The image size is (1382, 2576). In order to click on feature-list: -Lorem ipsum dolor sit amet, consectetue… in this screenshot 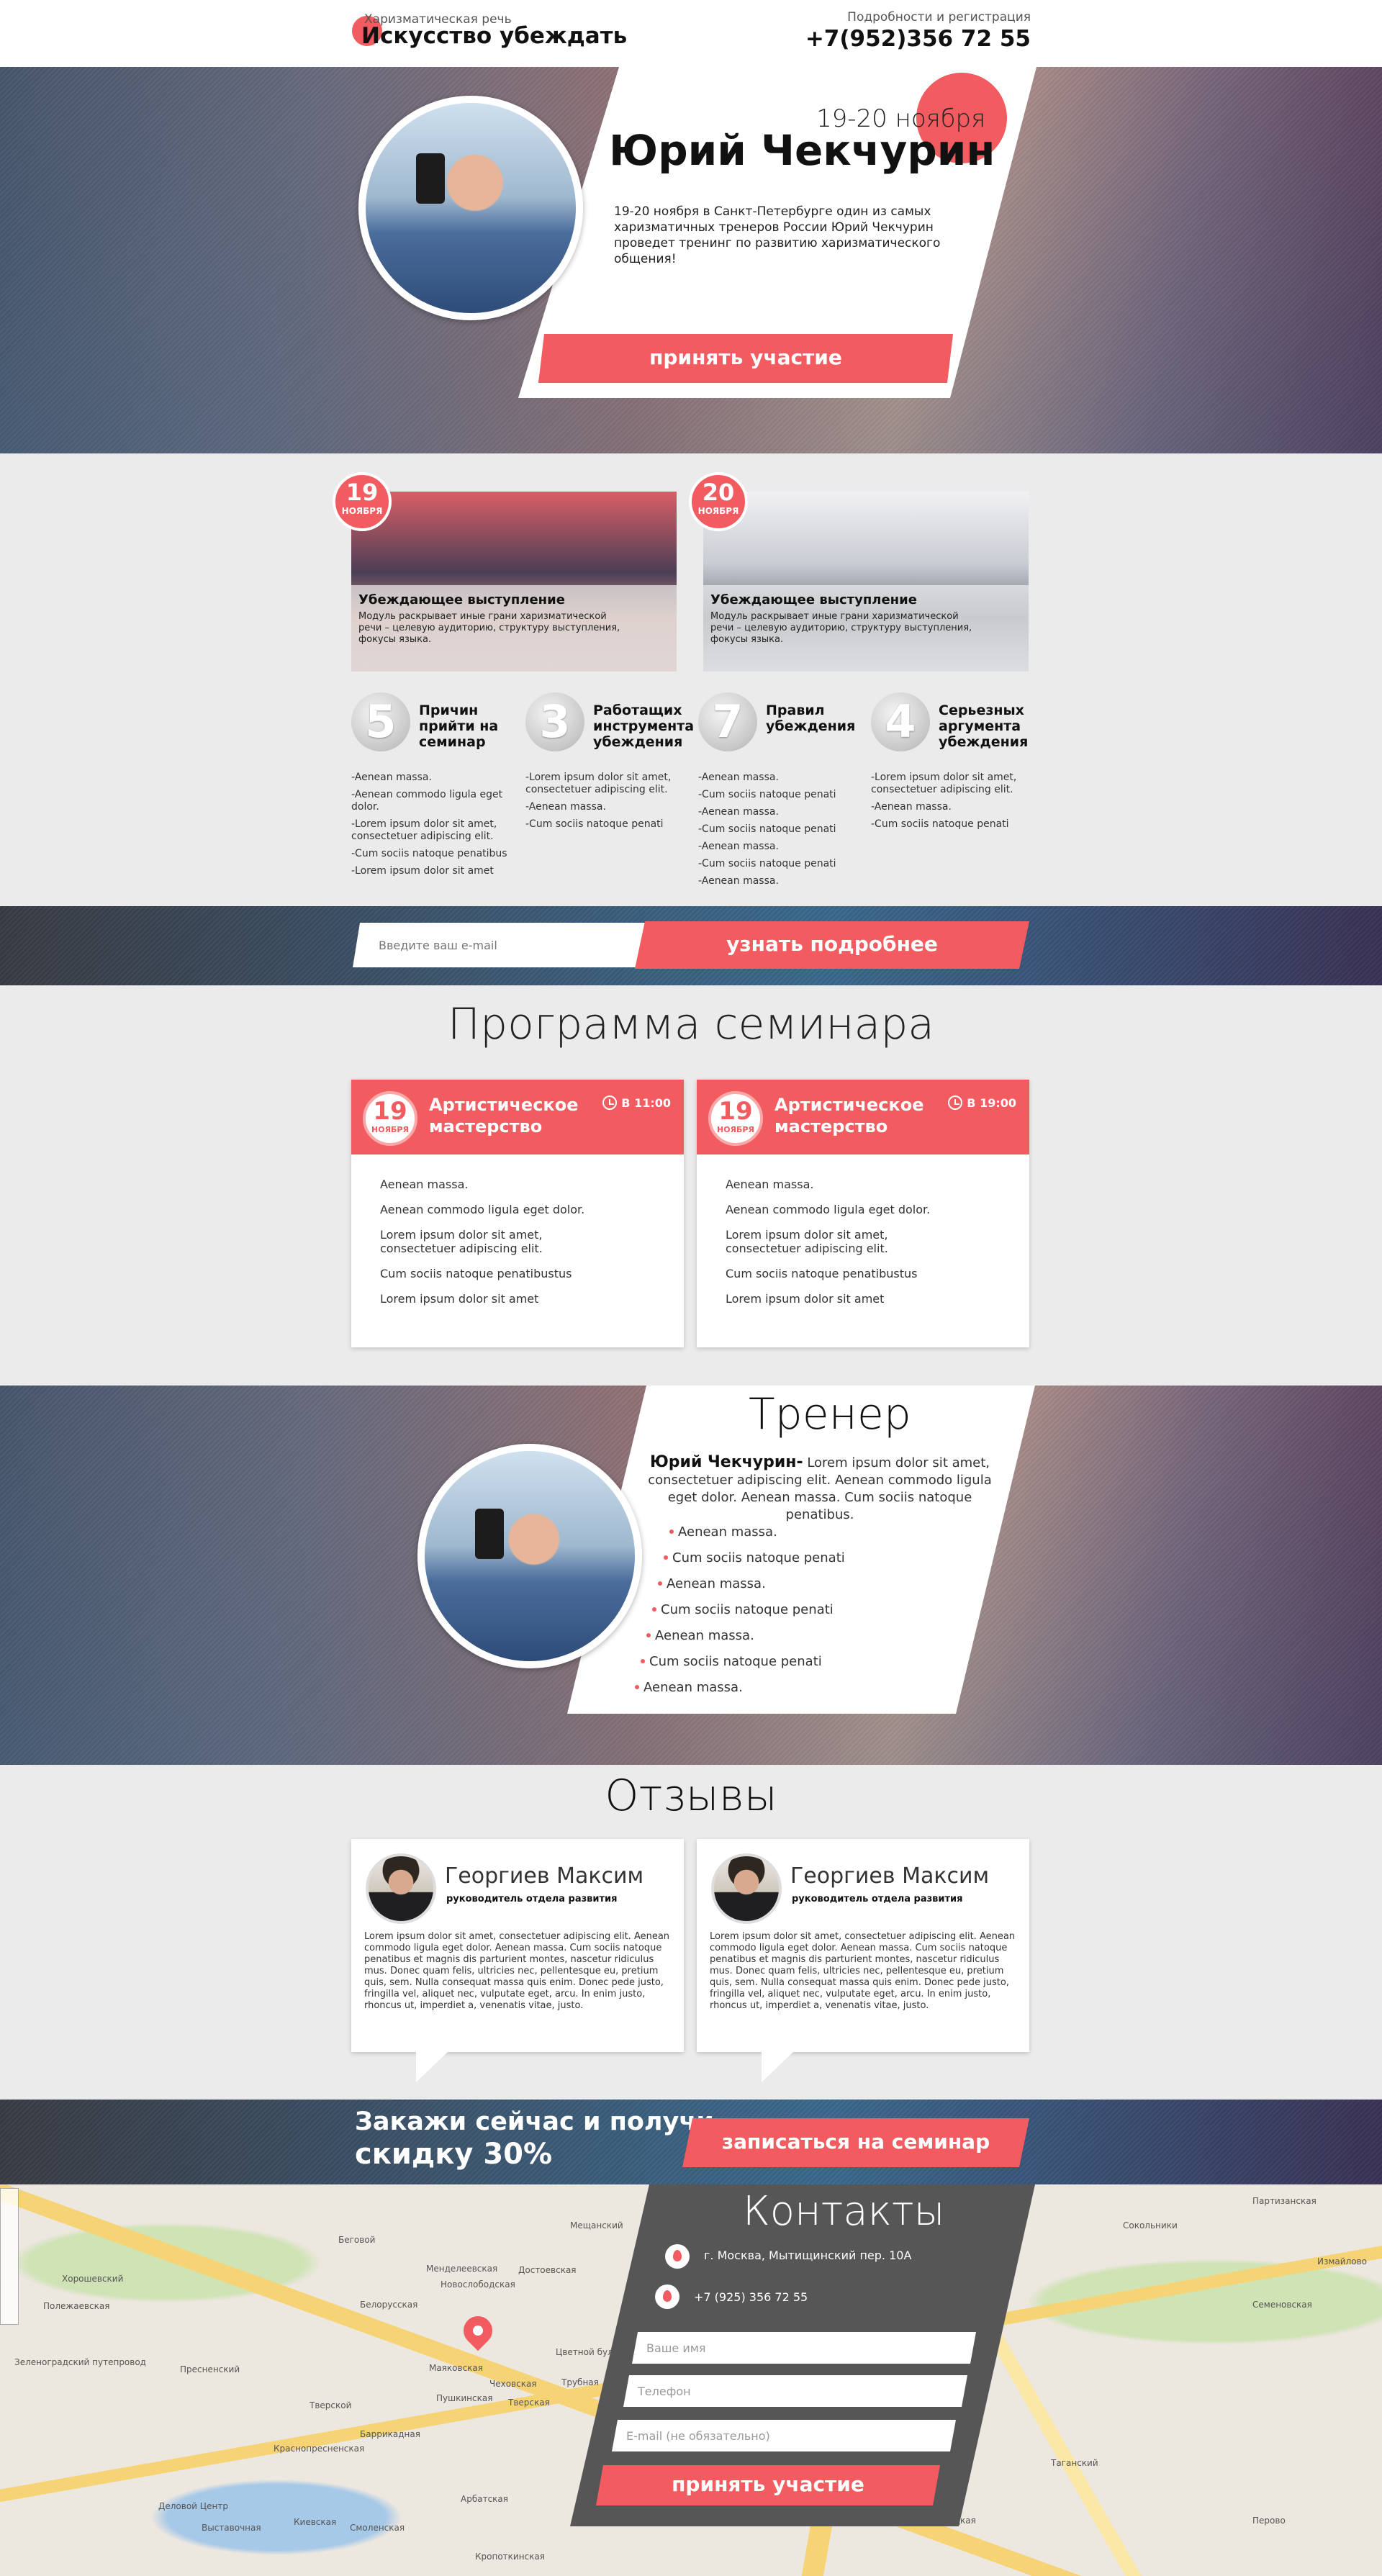, I will do `click(953, 804)`.